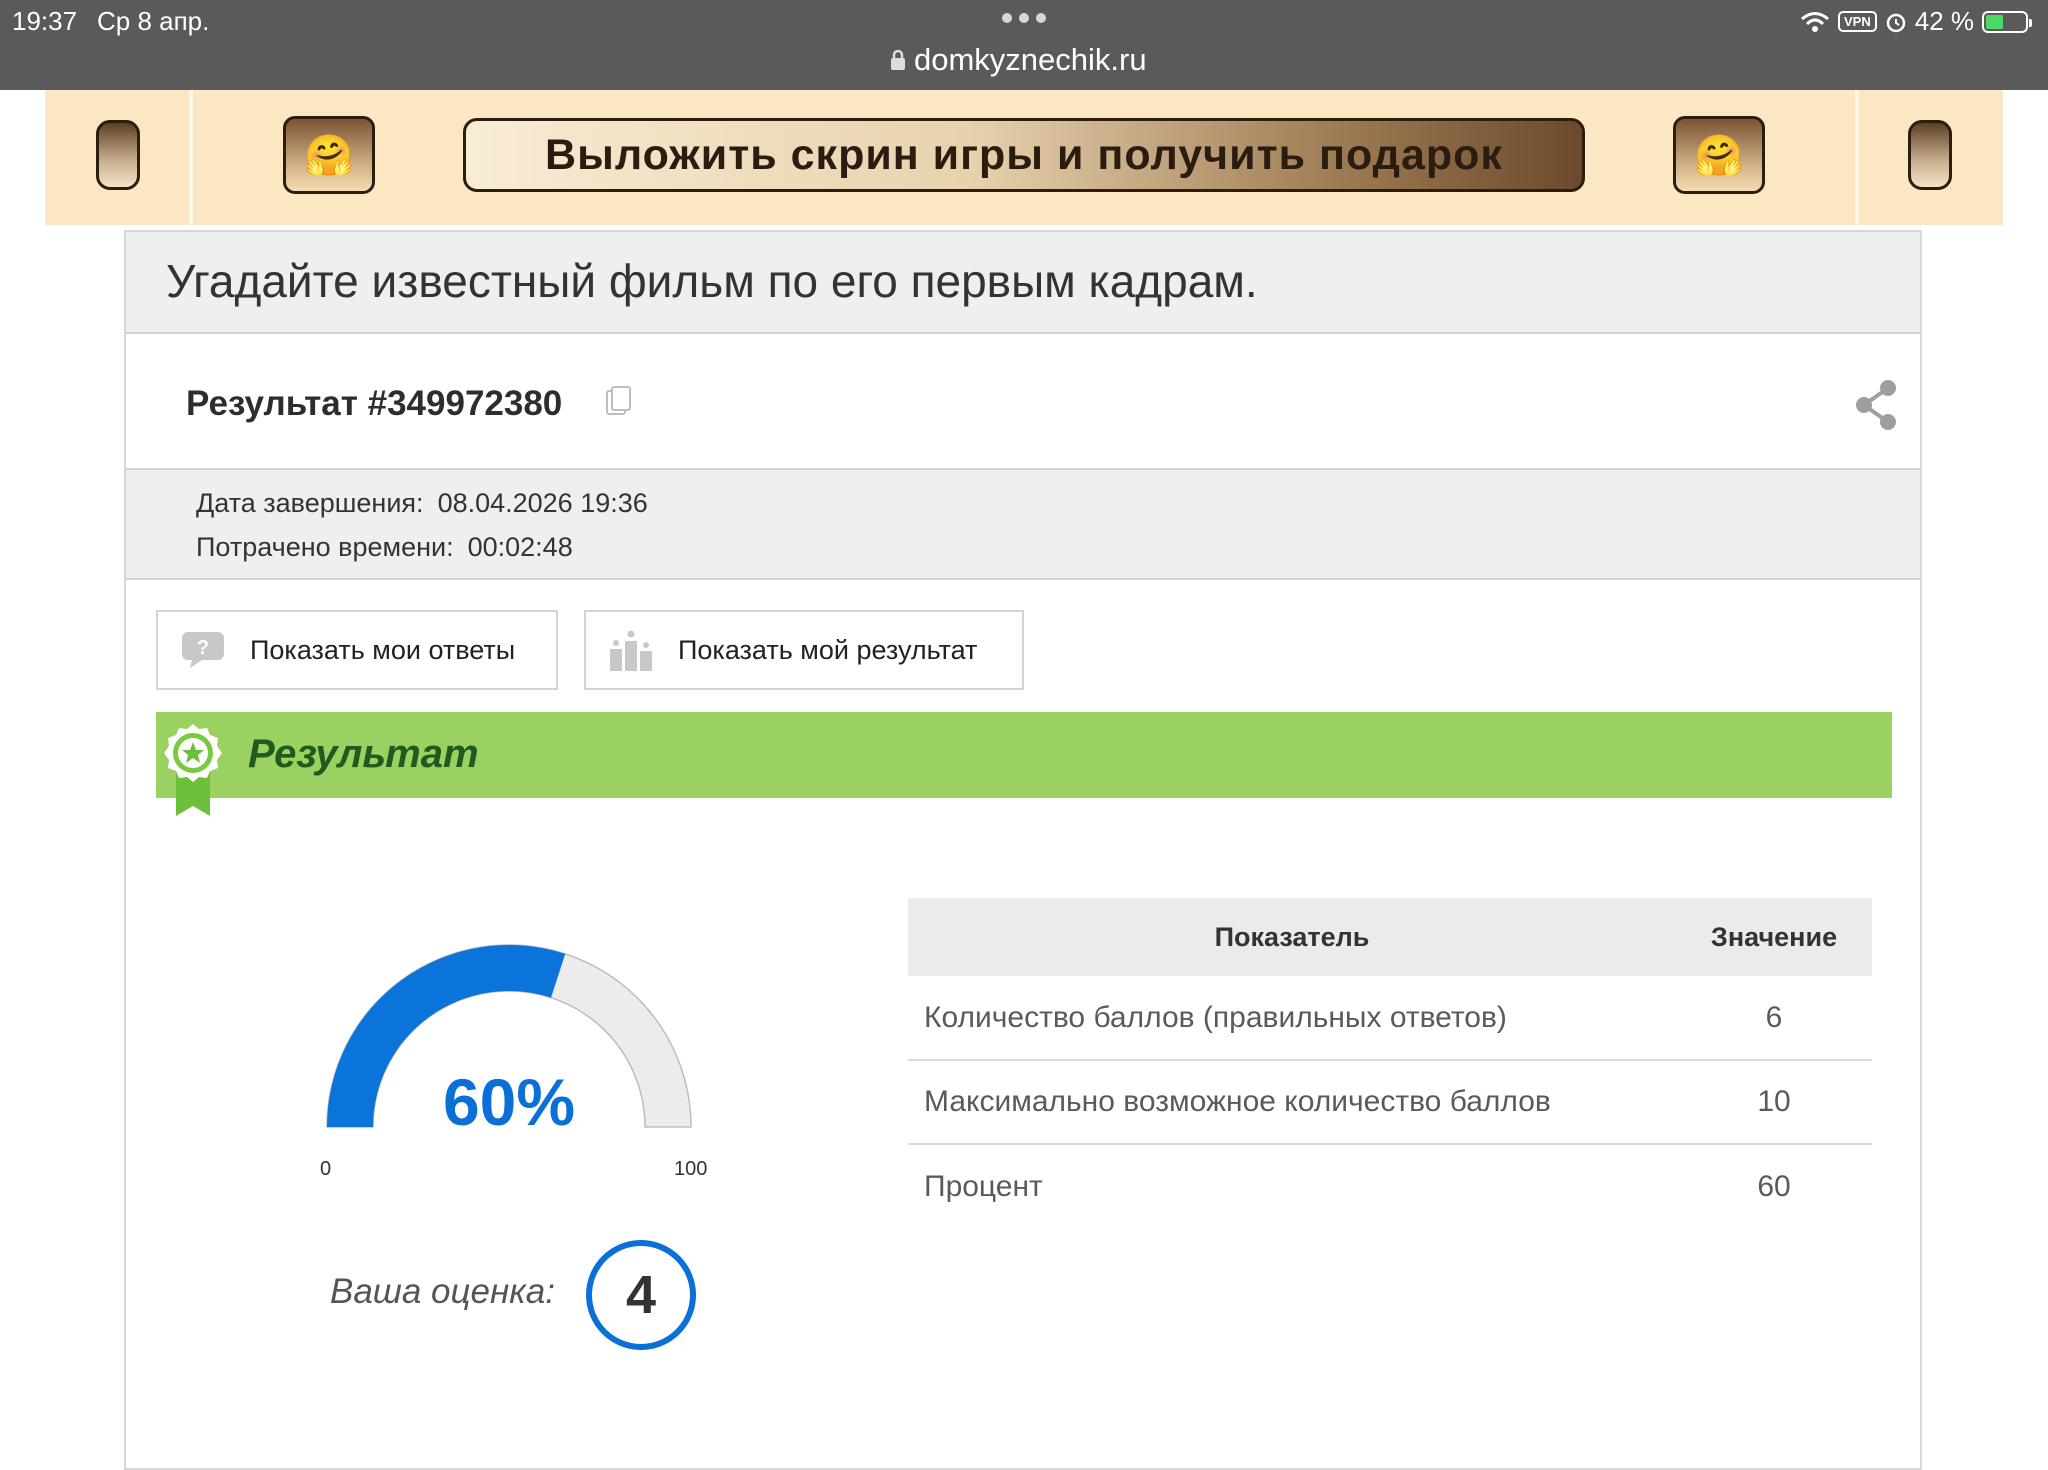  I want to click on clock: 19:37, so click(45, 21).